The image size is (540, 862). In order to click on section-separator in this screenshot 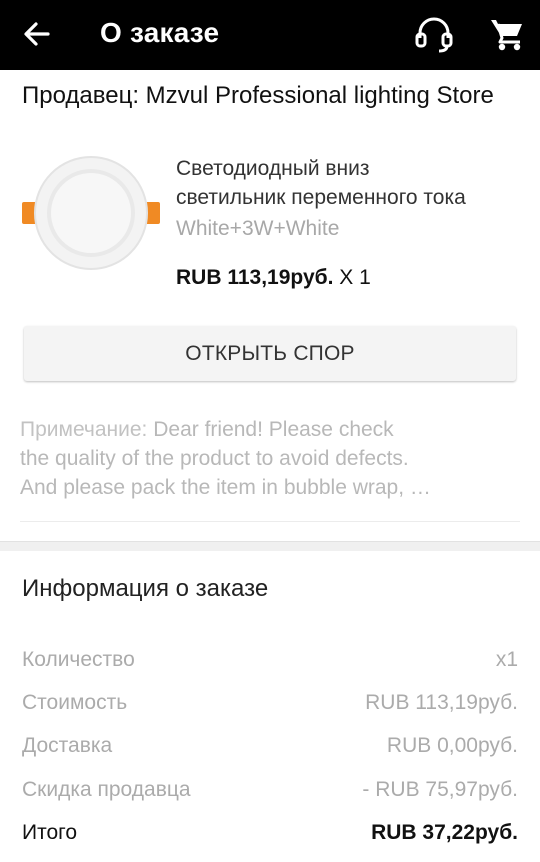, I will do `click(270, 546)`.